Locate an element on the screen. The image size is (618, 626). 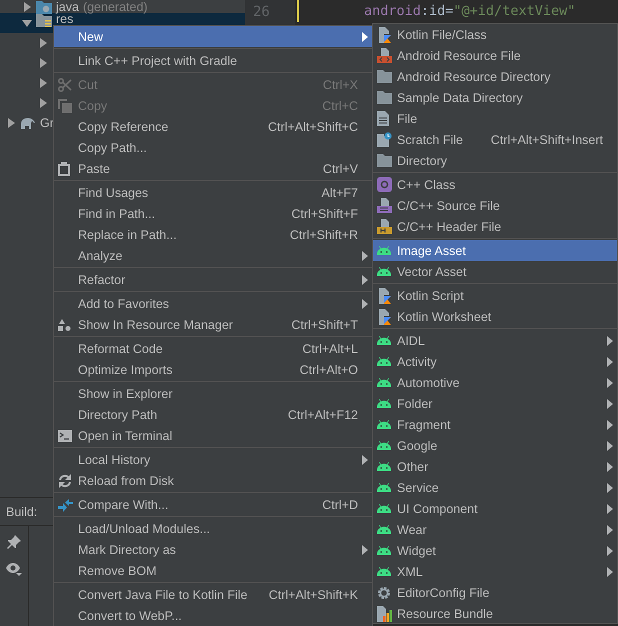
menu-item: Android Resource File is located at coordinates (495, 55).